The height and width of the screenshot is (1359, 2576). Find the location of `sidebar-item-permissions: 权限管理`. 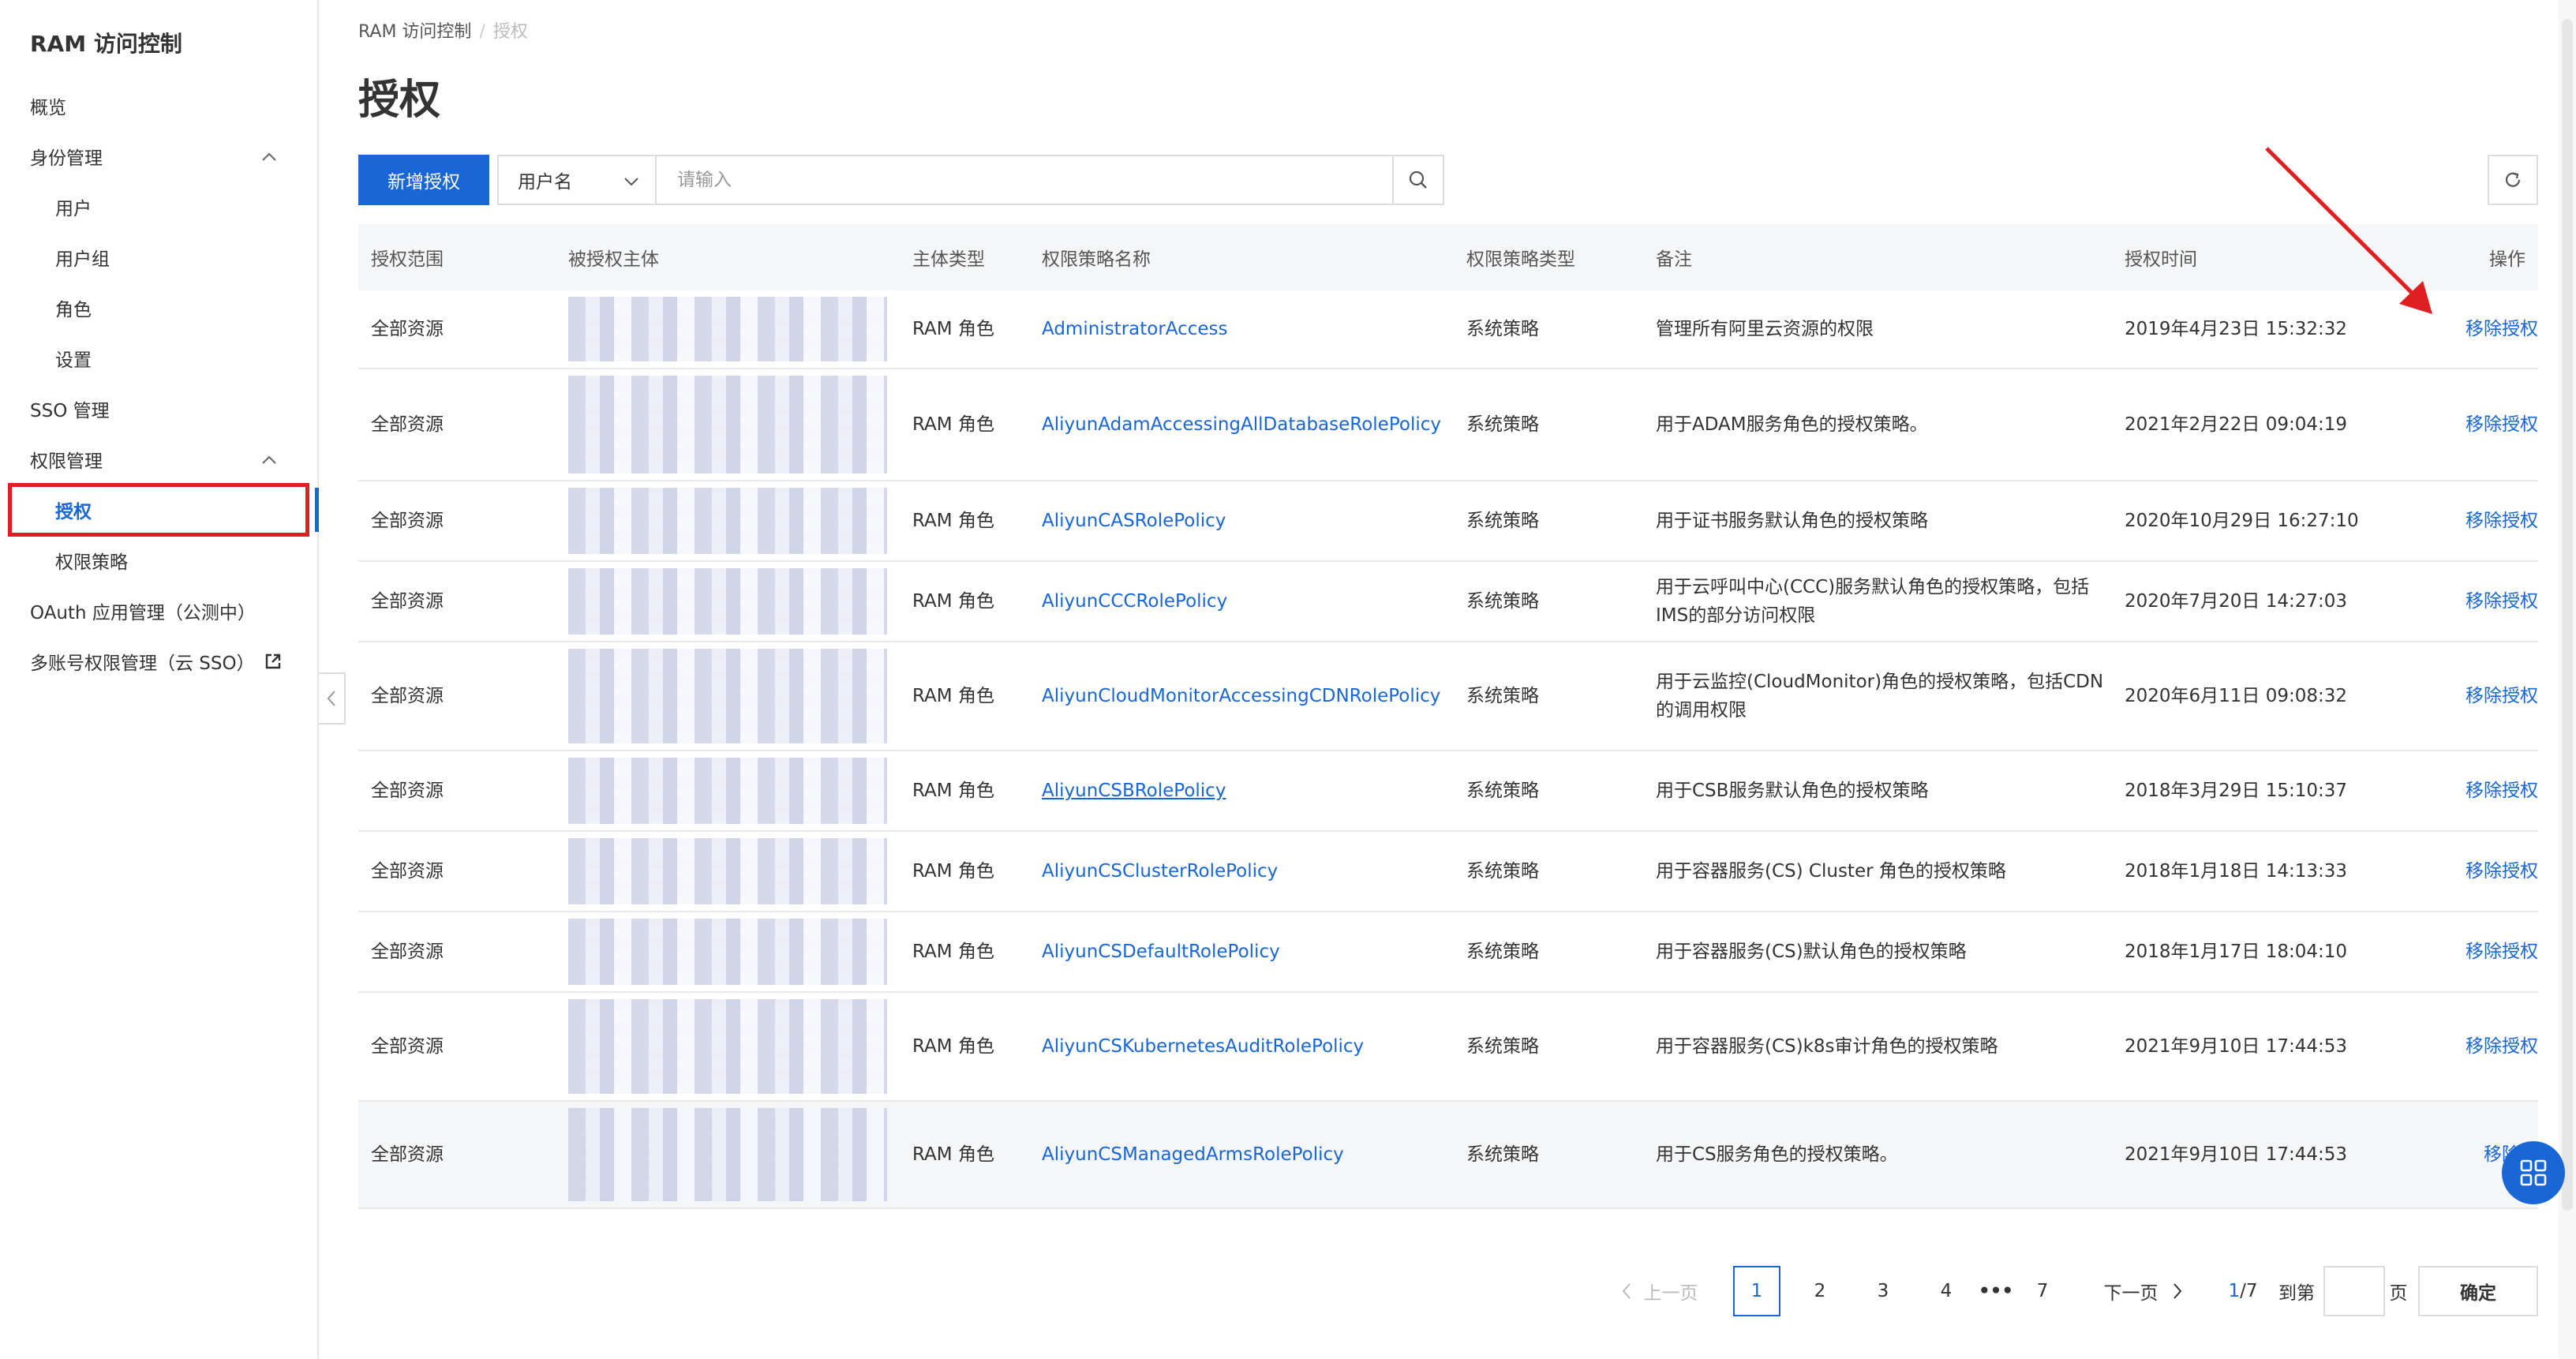

sidebar-item-permissions: 权限管理 is located at coordinates (66, 459).